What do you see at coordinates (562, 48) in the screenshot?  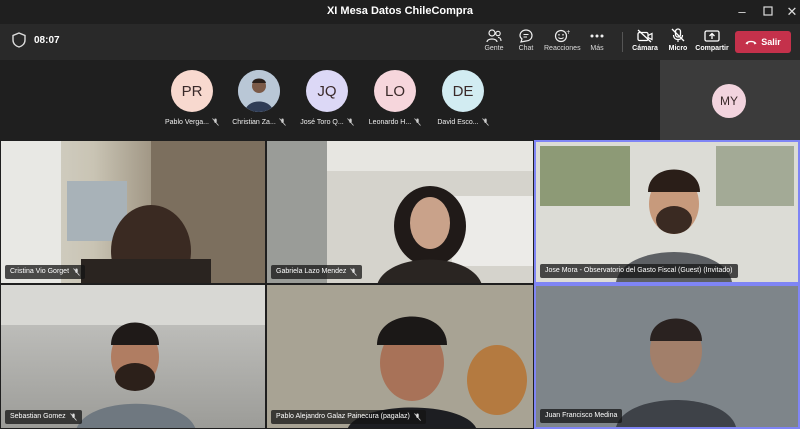 I see `reactions-label: Reacciones` at bounding box center [562, 48].